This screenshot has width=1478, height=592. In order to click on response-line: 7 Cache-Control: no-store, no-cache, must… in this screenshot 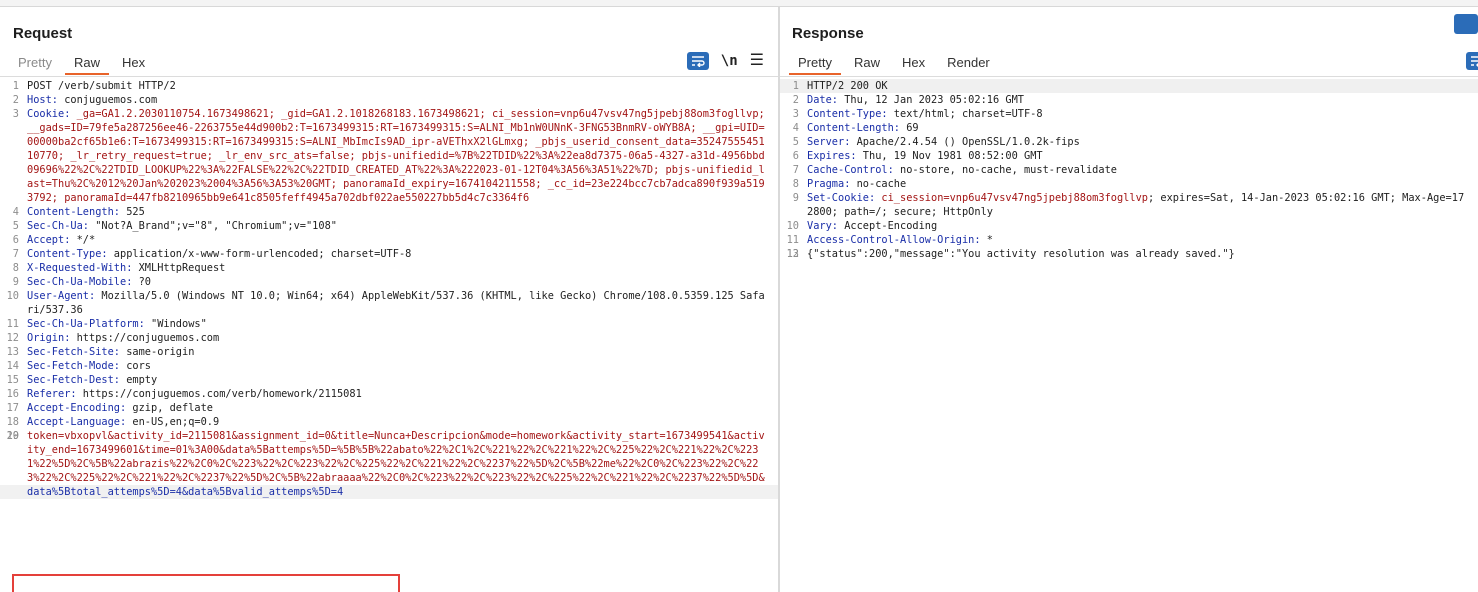, I will do `click(1129, 170)`.